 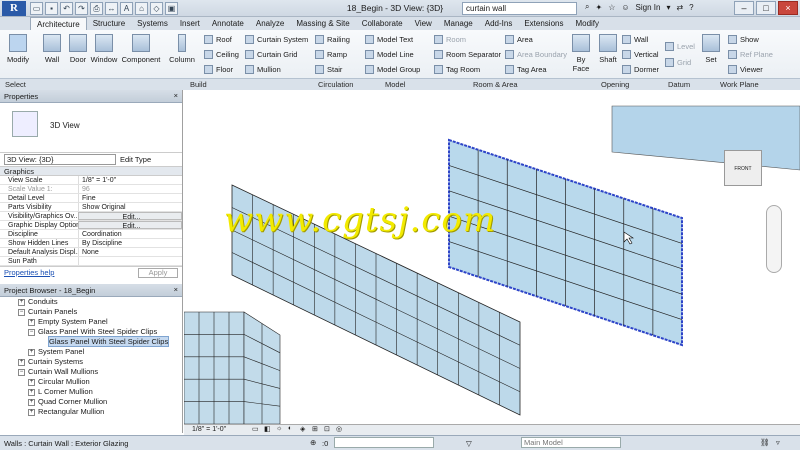 What do you see at coordinates (91, 412) in the screenshot?
I see `tree-item: + Rectangular Mullion` at bounding box center [91, 412].